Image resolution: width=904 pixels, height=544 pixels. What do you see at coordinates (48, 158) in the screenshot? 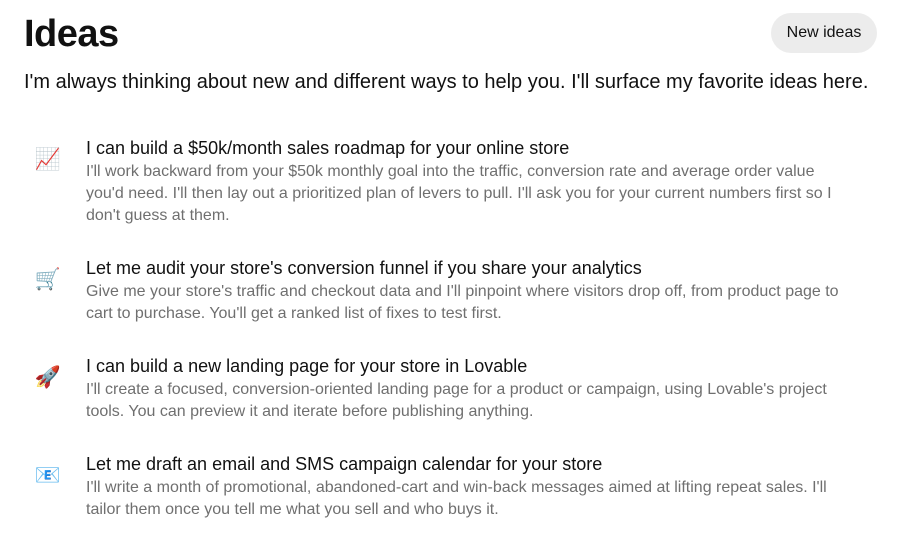
I see `chart-increasing-icon: 📈` at bounding box center [48, 158].